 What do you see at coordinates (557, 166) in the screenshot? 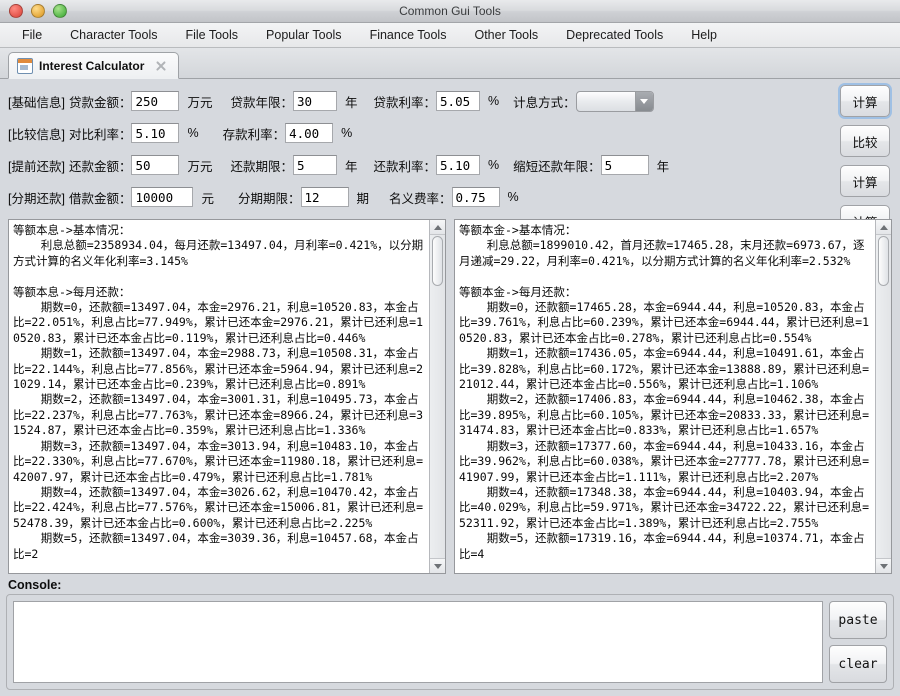
I see `shorten-years-label: 缩短还款年限：` at bounding box center [557, 166].